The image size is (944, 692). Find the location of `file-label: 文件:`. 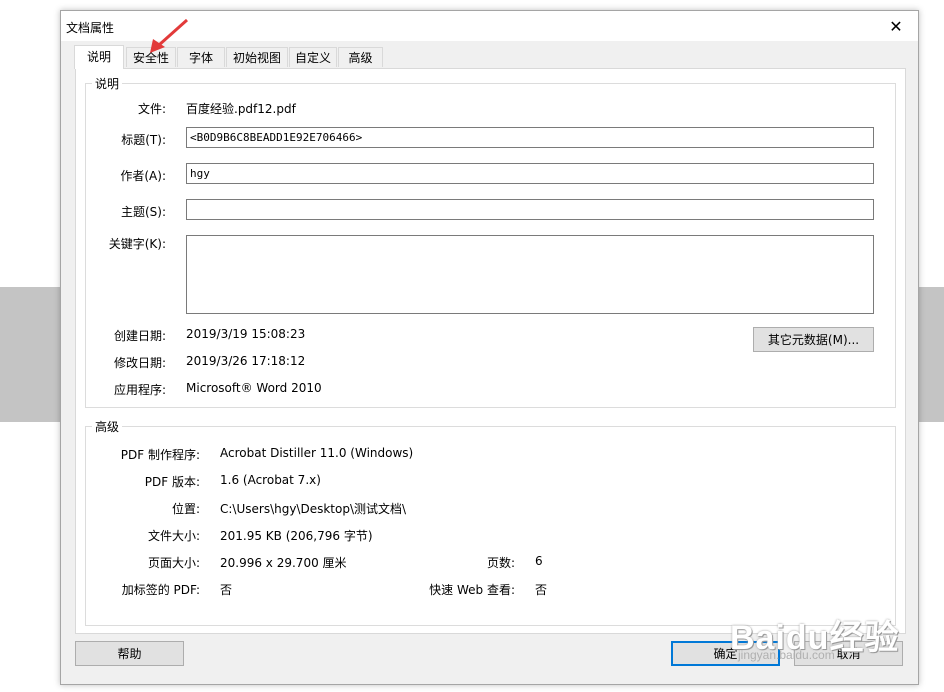

file-label: 文件: is located at coordinates (151, 109).